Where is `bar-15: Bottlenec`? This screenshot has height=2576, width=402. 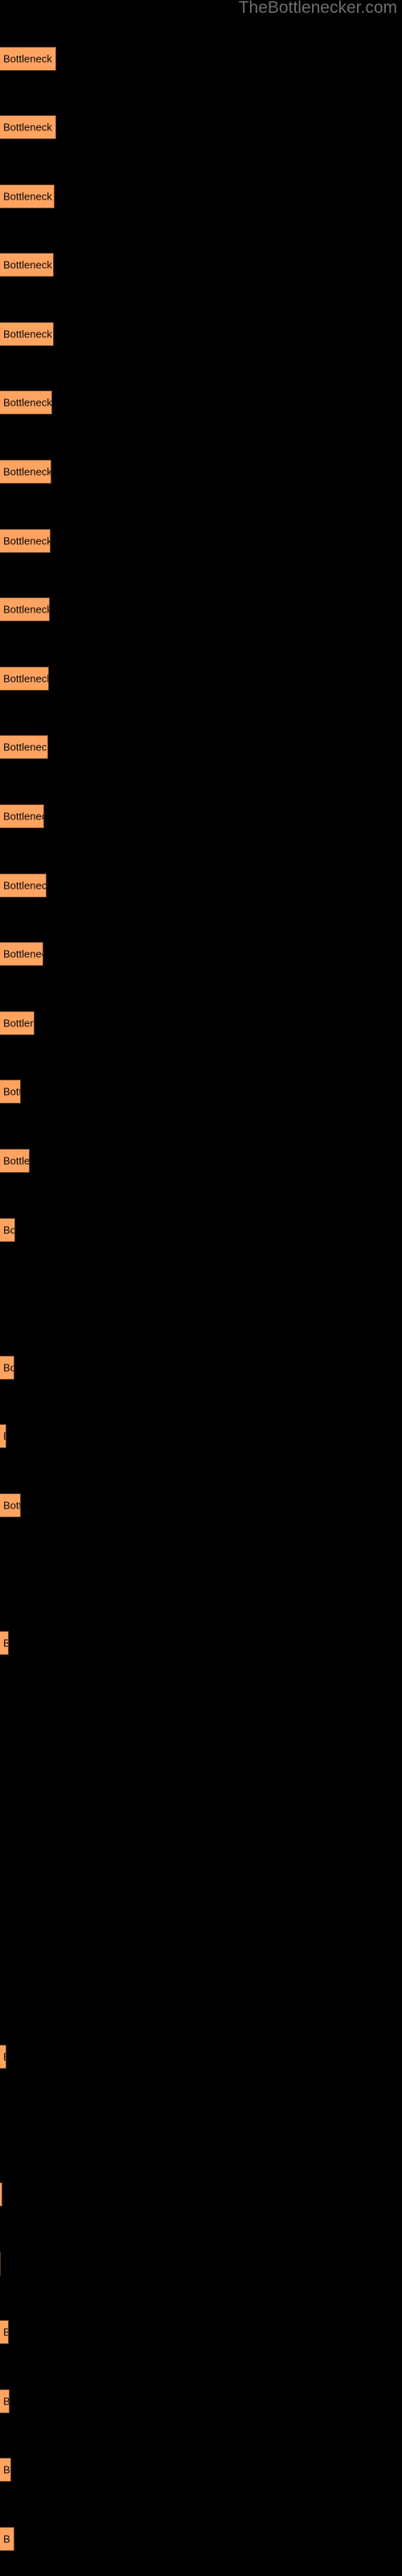
bar-15: Bottlenec is located at coordinates (17, 1023).